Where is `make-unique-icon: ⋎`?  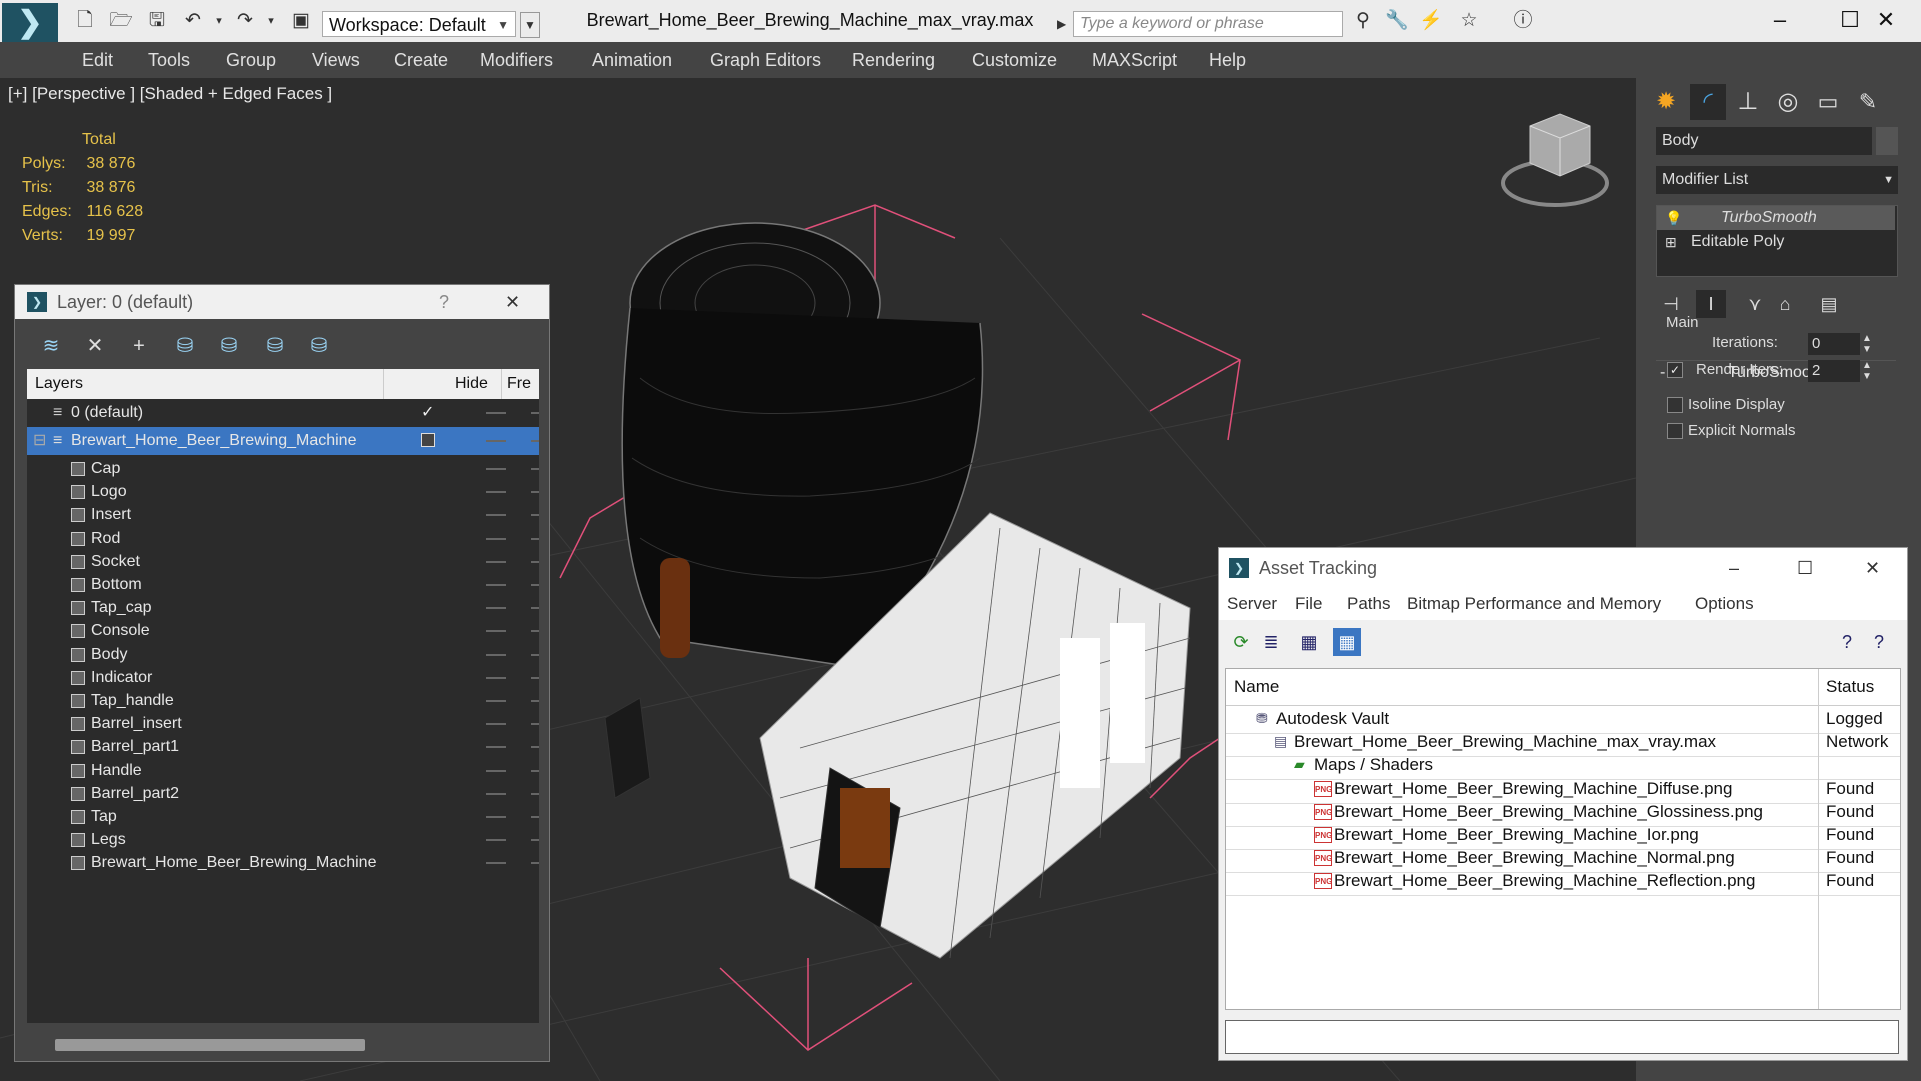 make-unique-icon: ⋎ is located at coordinates (1755, 304).